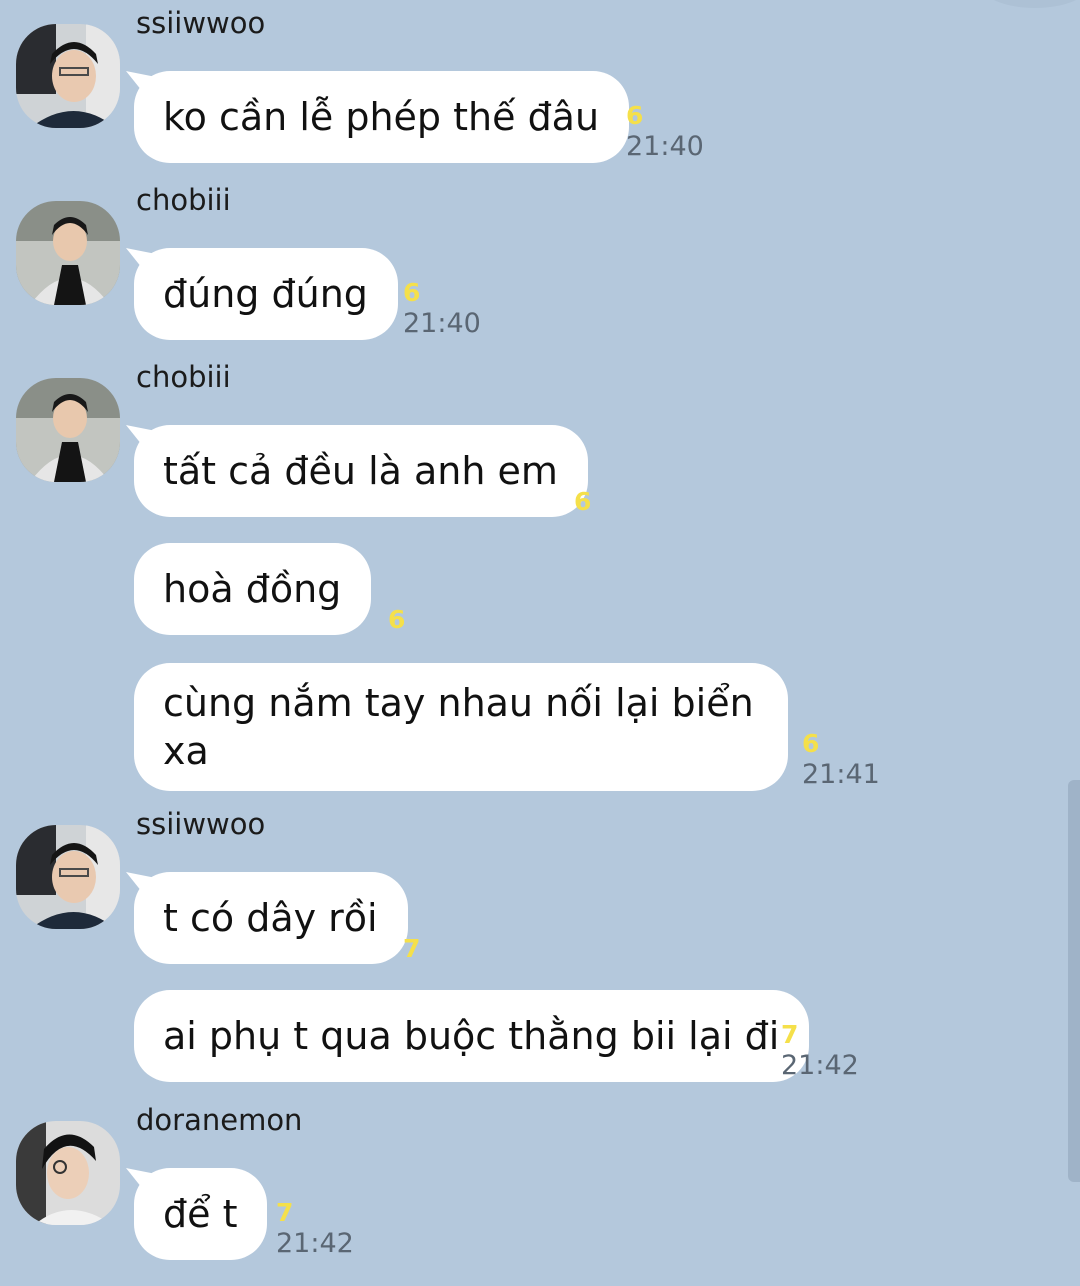 This screenshot has width=1080, height=1286. Describe the element at coordinates (219, 1120) in the screenshot. I see `sender-name: doranemon` at that location.